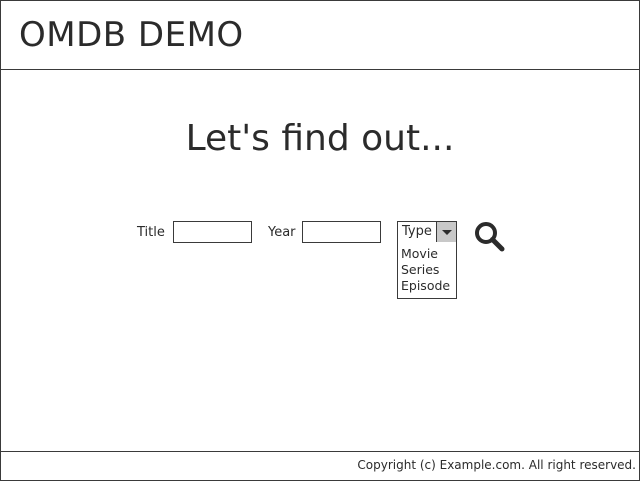 This screenshot has width=640, height=481. What do you see at coordinates (419, 254) in the screenshot?
I see `dropdown-option-movie: Movie` at bounding box center [419, 254].